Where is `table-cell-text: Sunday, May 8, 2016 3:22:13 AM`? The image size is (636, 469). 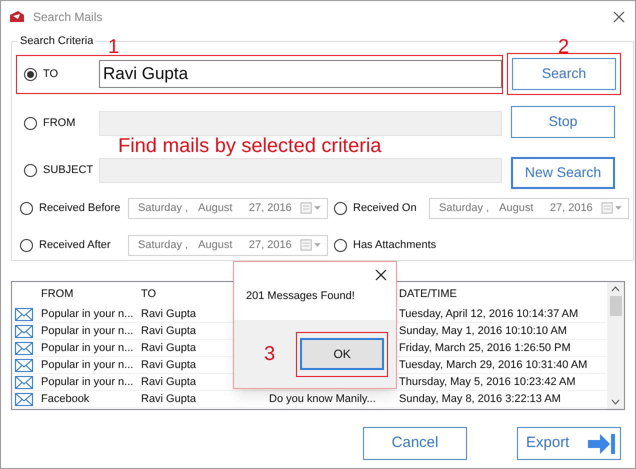
table-cell-text: Sunday, May 8, 2016 3:22:13 AM is located at coordinates (480, 399).